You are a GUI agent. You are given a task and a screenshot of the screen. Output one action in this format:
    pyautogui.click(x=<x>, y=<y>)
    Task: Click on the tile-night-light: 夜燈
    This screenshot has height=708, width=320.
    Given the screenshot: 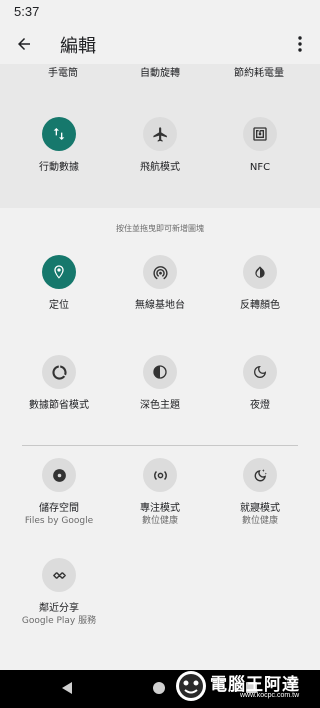 What is the action you would take?
    pyautogui.click(x=260, y=383)
    